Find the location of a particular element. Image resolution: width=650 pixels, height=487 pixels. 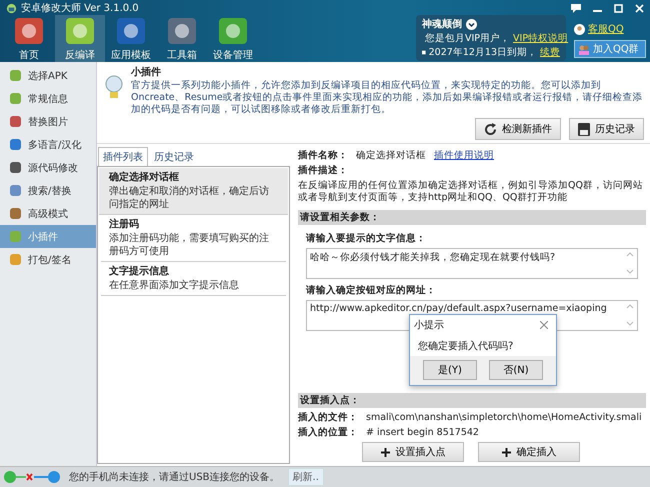

dialog-button: 是(Y) is located at coordinates (450, 370).